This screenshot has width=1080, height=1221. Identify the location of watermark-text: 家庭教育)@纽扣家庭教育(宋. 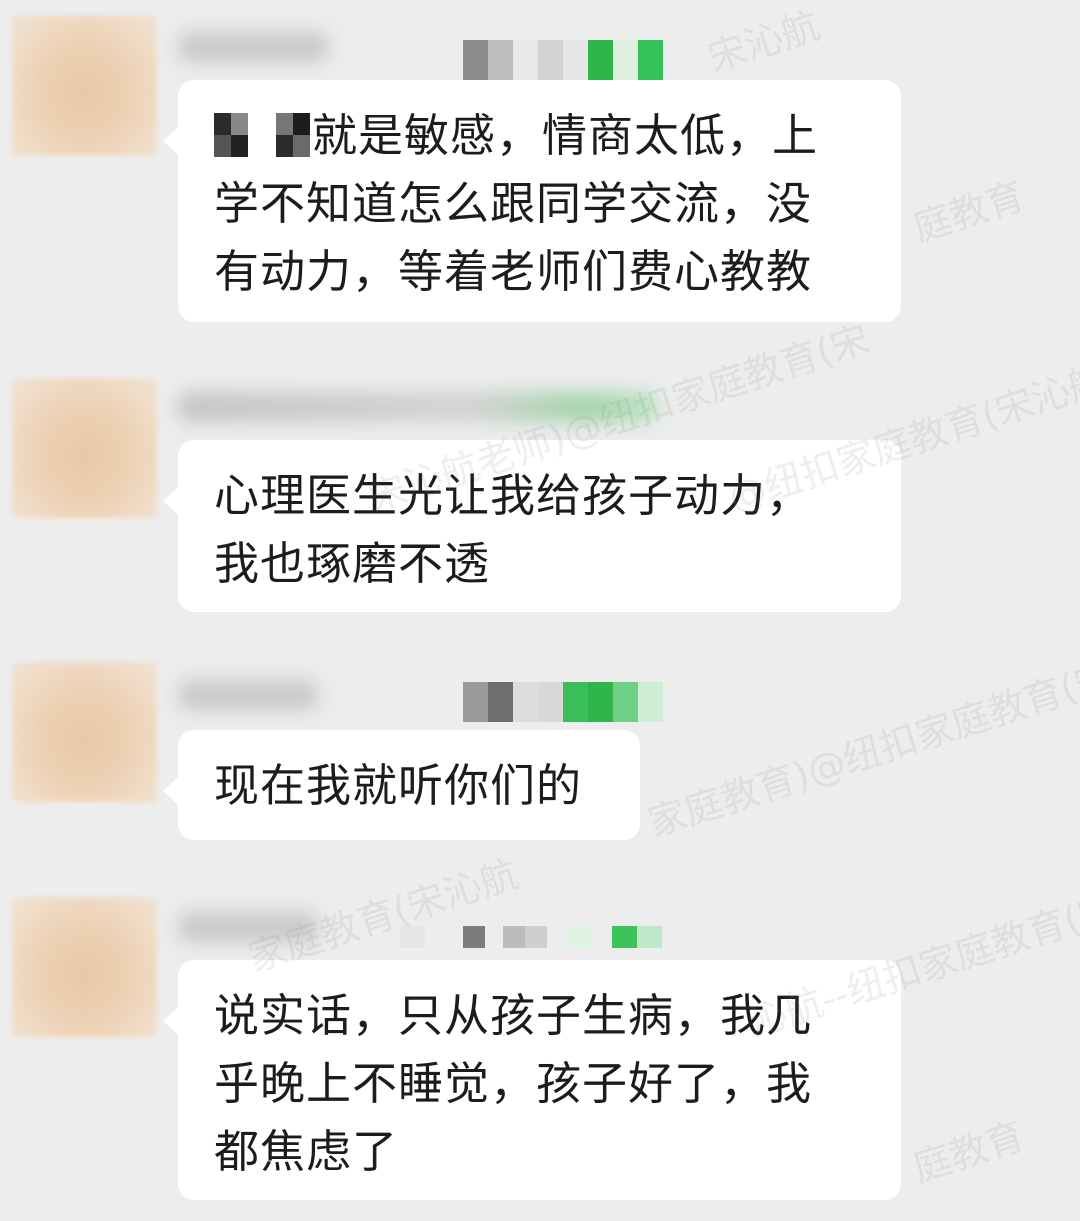
(861, 749).